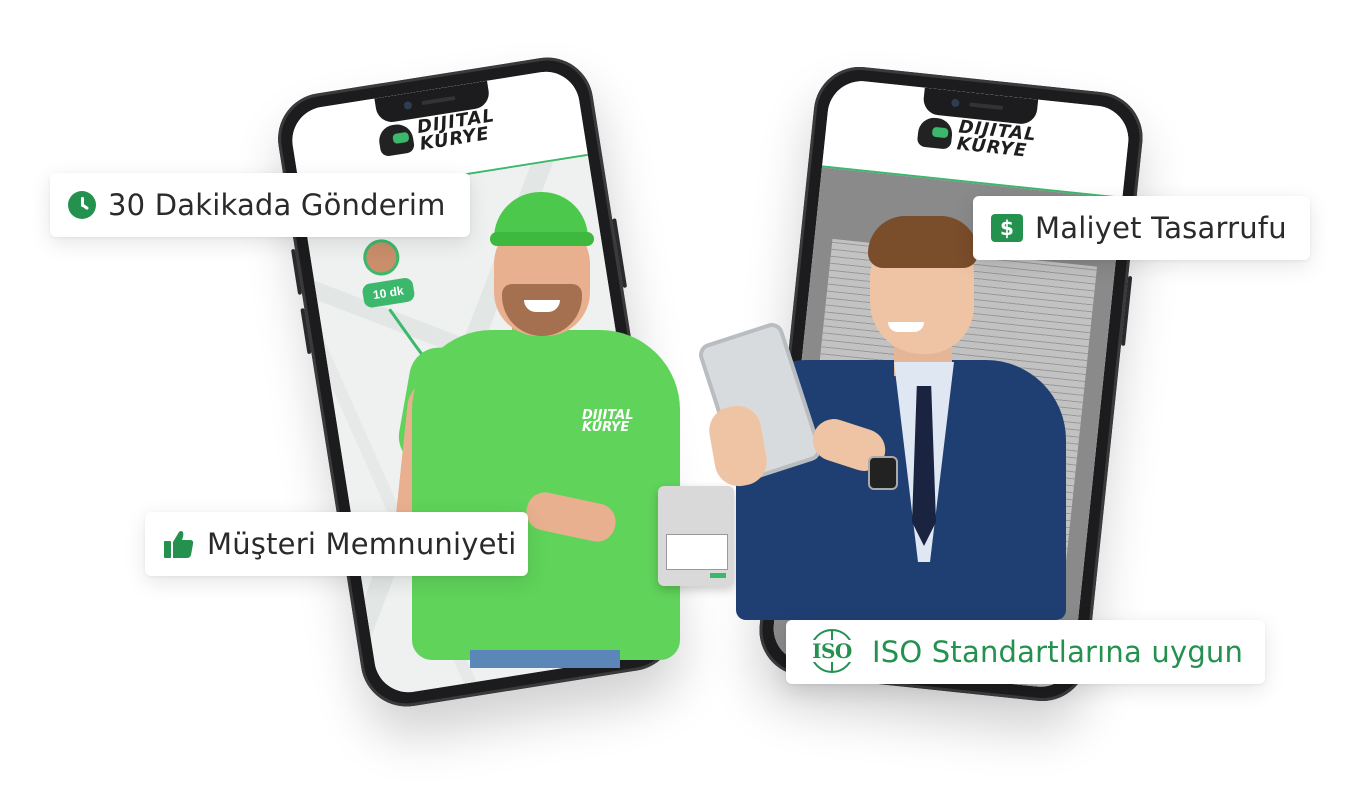  I want to click on courier-person: DIJITAL KURYE, so click(537, 428).